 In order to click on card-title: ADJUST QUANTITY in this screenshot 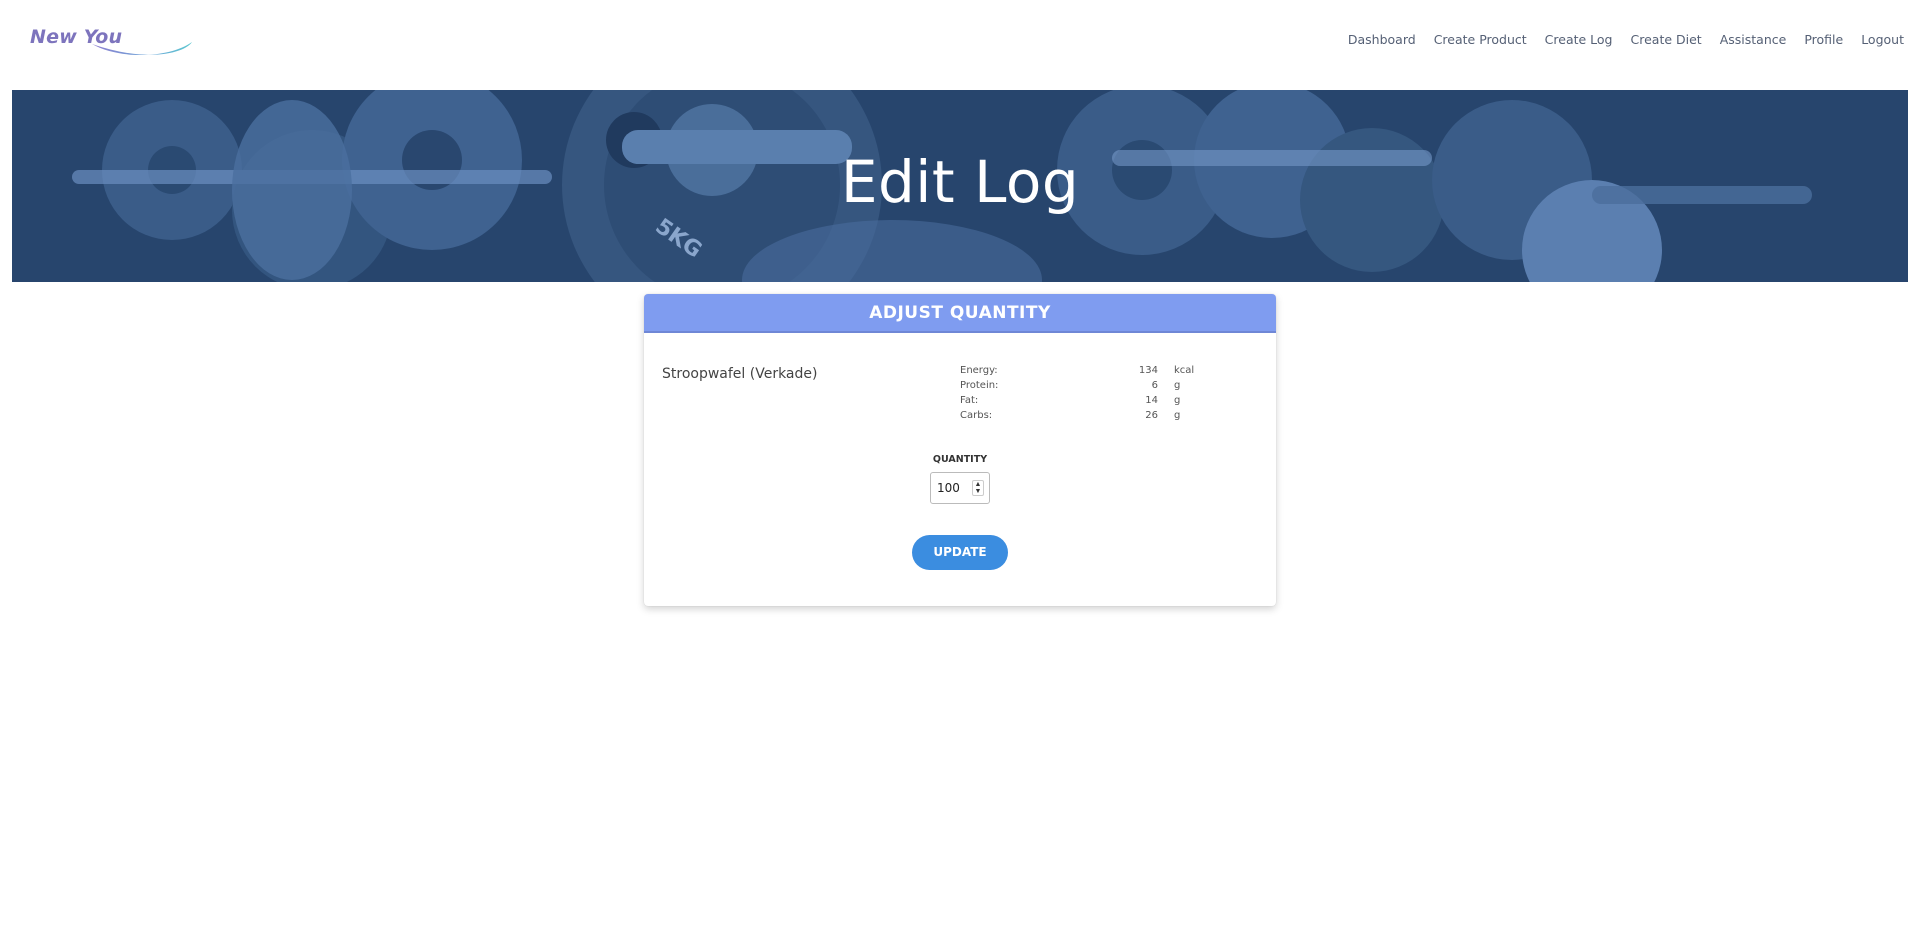, I will do `click(960, 313)`.